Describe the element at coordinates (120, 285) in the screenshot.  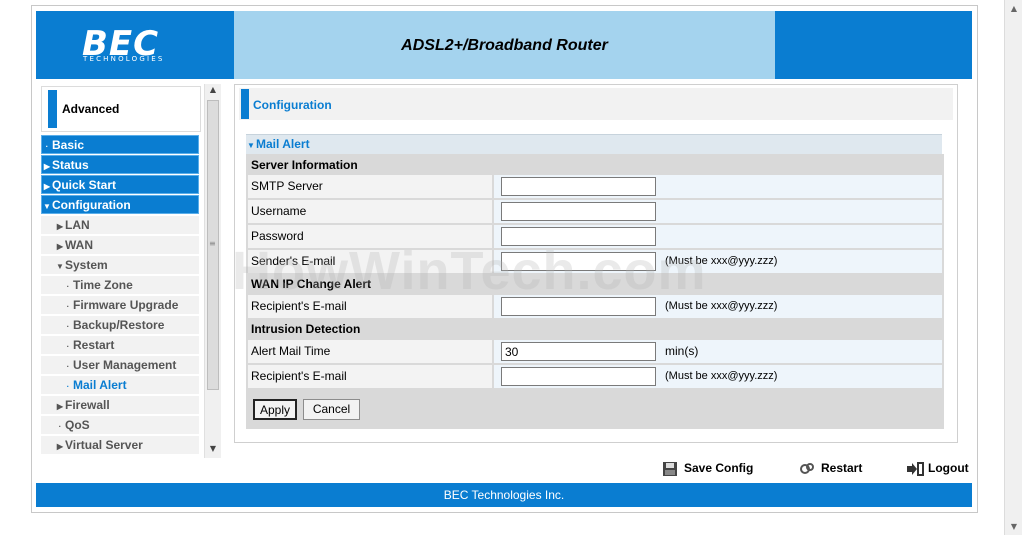
I see `sidebar-item-time-zone: · Time Zone` at that location.